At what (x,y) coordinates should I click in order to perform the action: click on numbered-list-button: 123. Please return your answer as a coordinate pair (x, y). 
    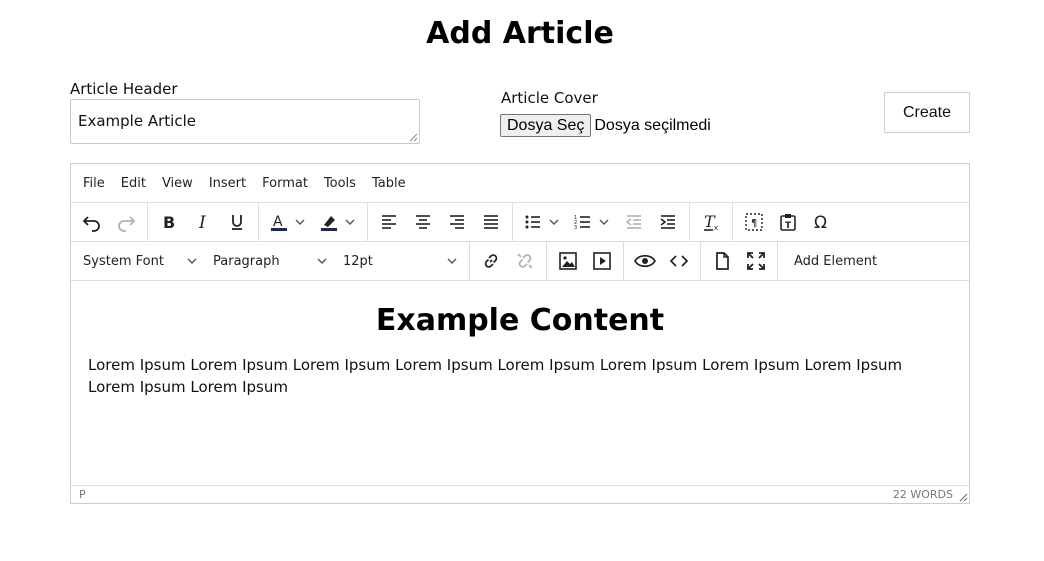
    Looking at the image, I should click on (592, 222).